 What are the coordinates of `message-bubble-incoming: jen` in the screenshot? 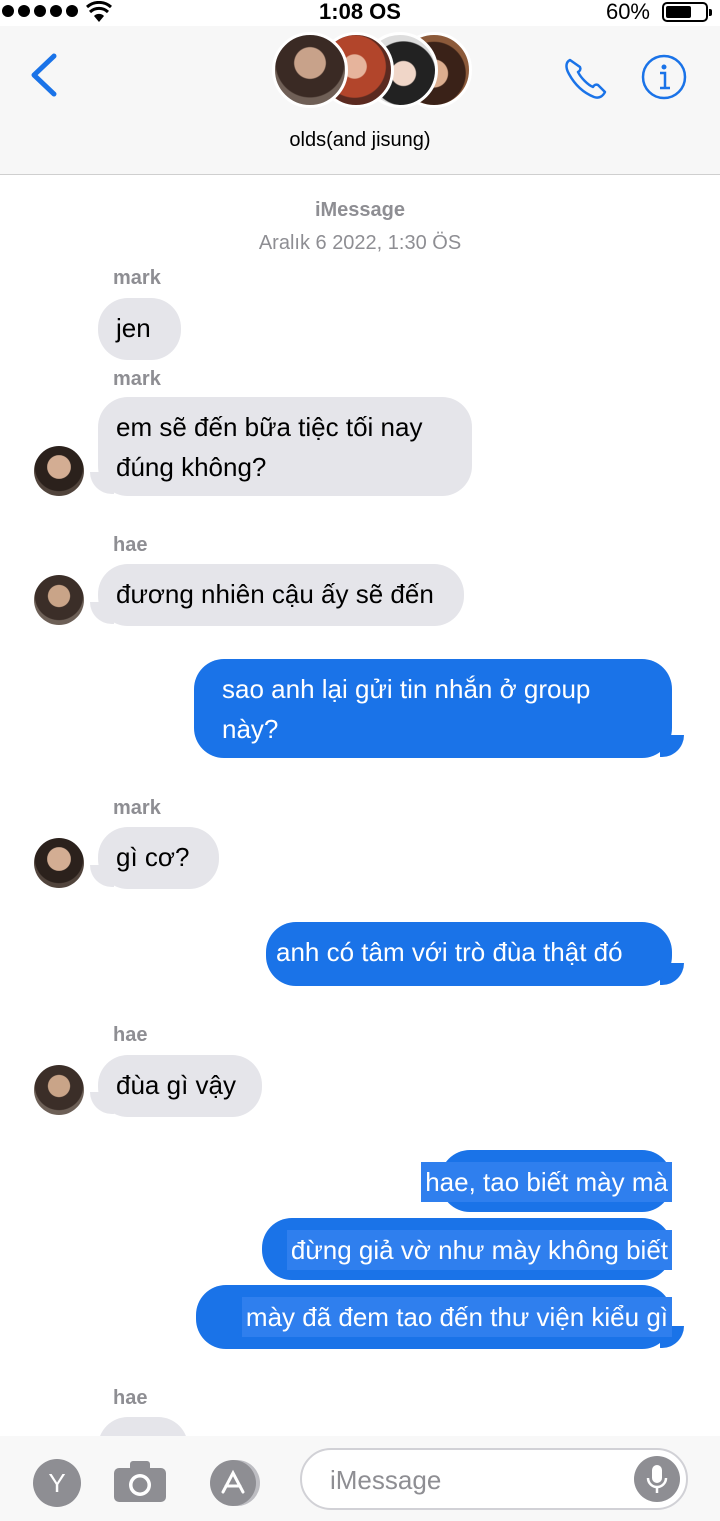 It's located at (139, 329).